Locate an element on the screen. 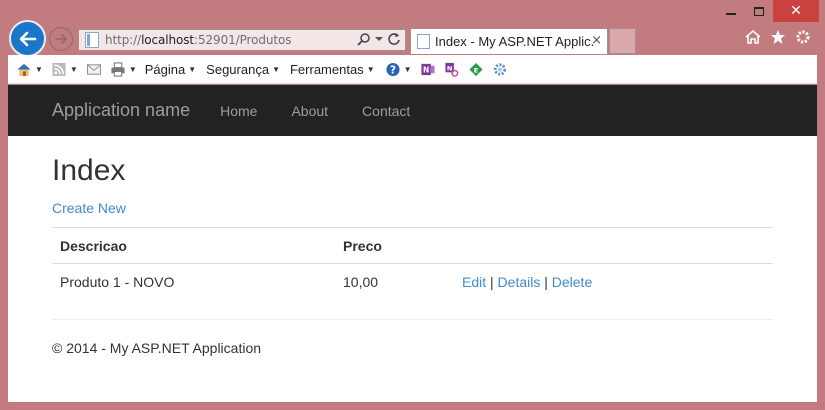 Image resolution: width=825 pixels, height=410 pixels. back-button is located at coordinates (27, 38).